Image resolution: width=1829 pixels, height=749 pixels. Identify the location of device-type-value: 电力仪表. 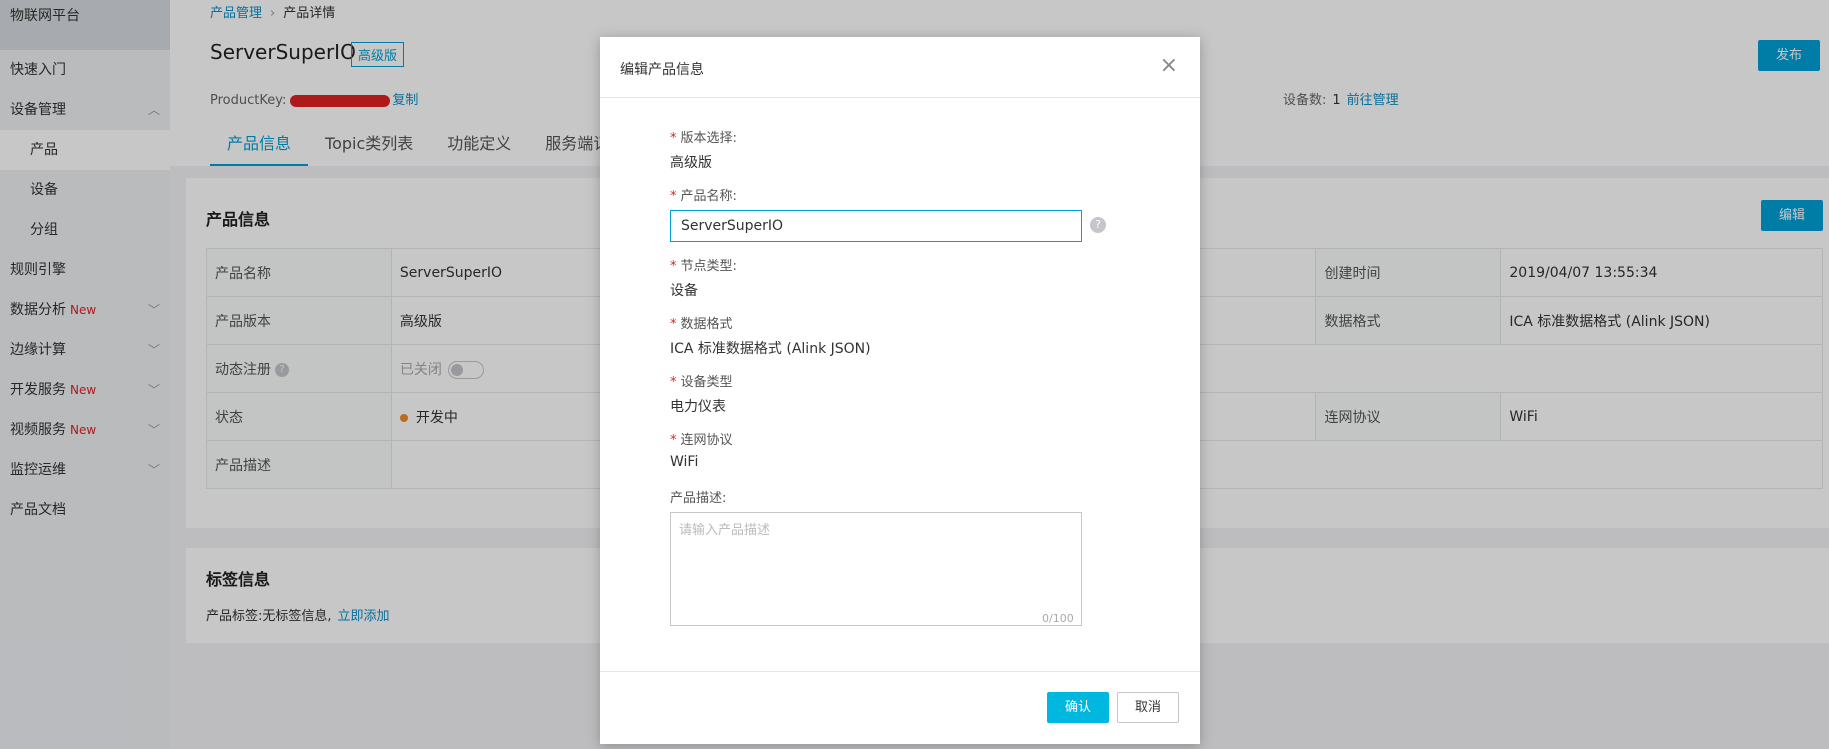
(698, 407).